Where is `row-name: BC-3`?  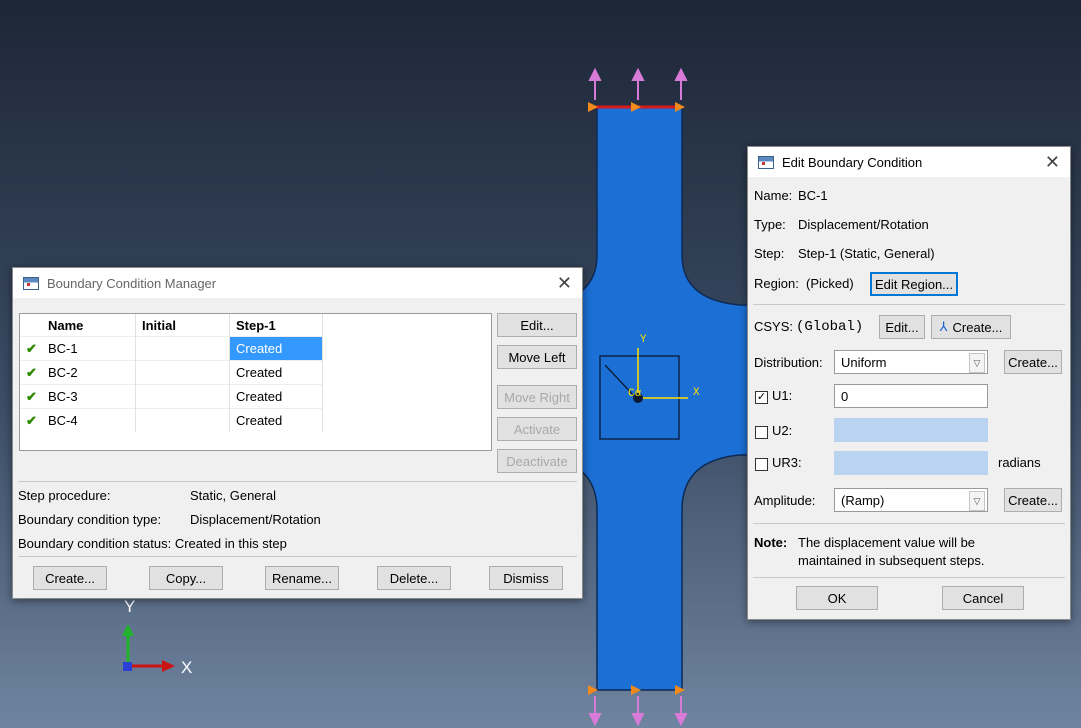
row-name: BC-3 is located at coordinates (89, 396).